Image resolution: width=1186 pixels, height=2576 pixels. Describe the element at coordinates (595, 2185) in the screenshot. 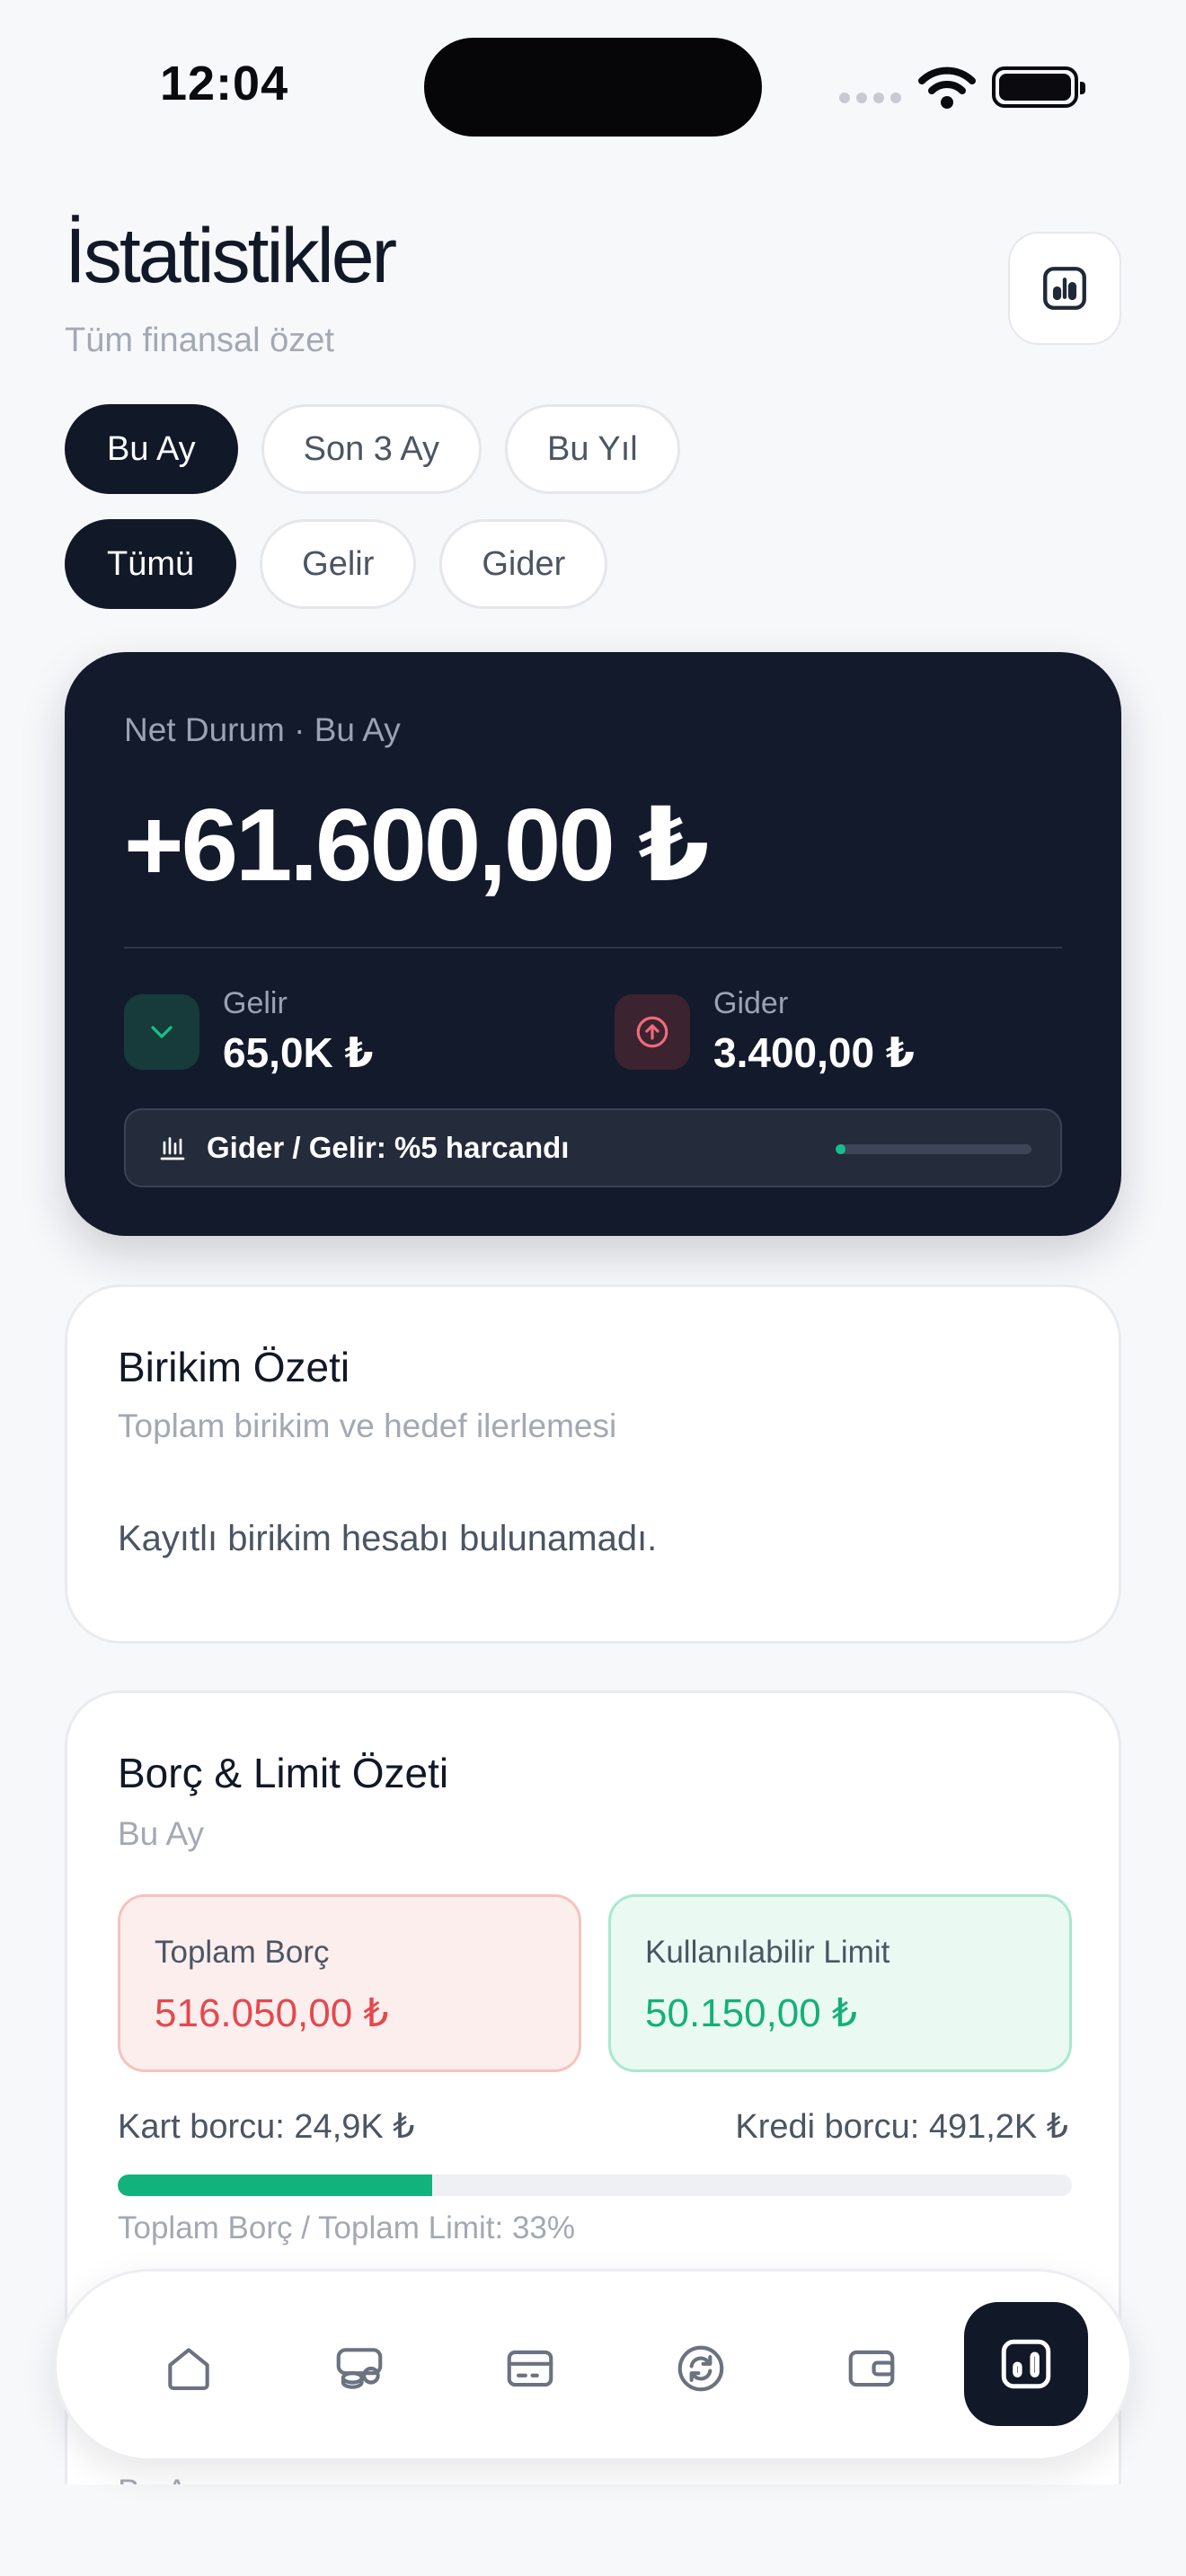

I see `debt-limit-progress` at that location.